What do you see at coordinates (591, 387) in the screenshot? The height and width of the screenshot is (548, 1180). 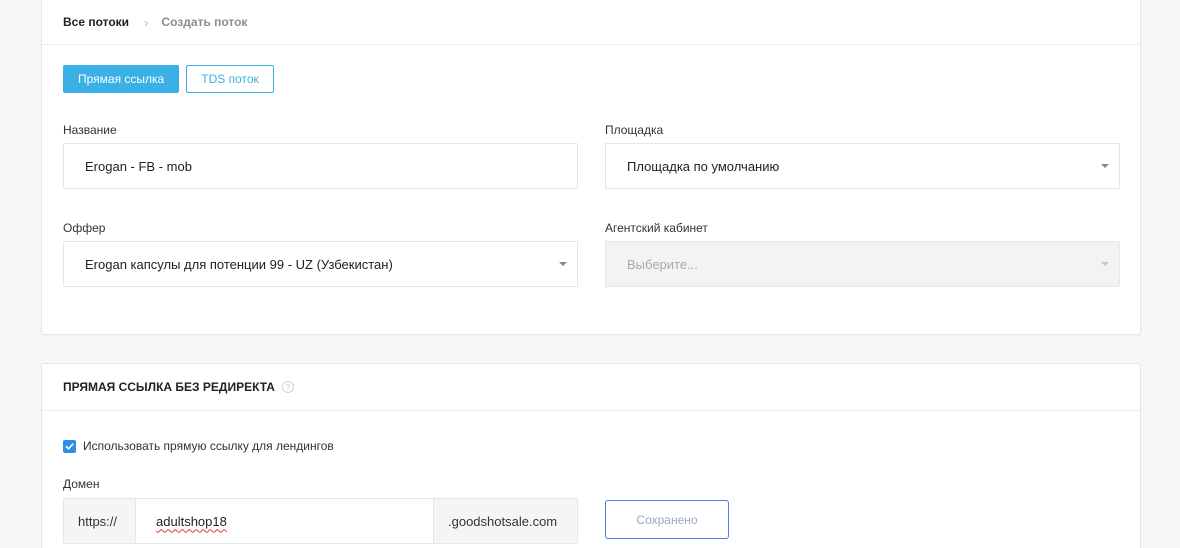 I see `direct-link-header: ПРЯМАЯ ССЫЛКА БЕЗ РЕДИРЕКТА ?` at bounding box center [591, 387].